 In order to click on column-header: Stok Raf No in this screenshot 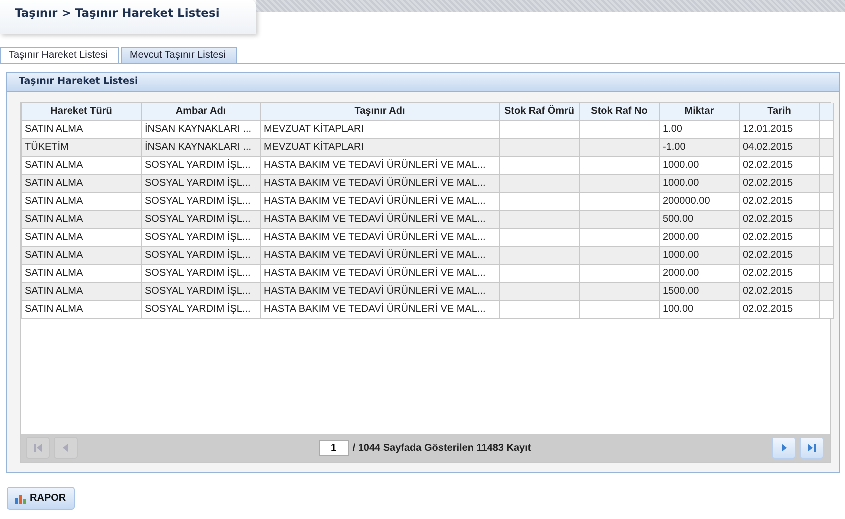, I will do `click(620, 111)`.